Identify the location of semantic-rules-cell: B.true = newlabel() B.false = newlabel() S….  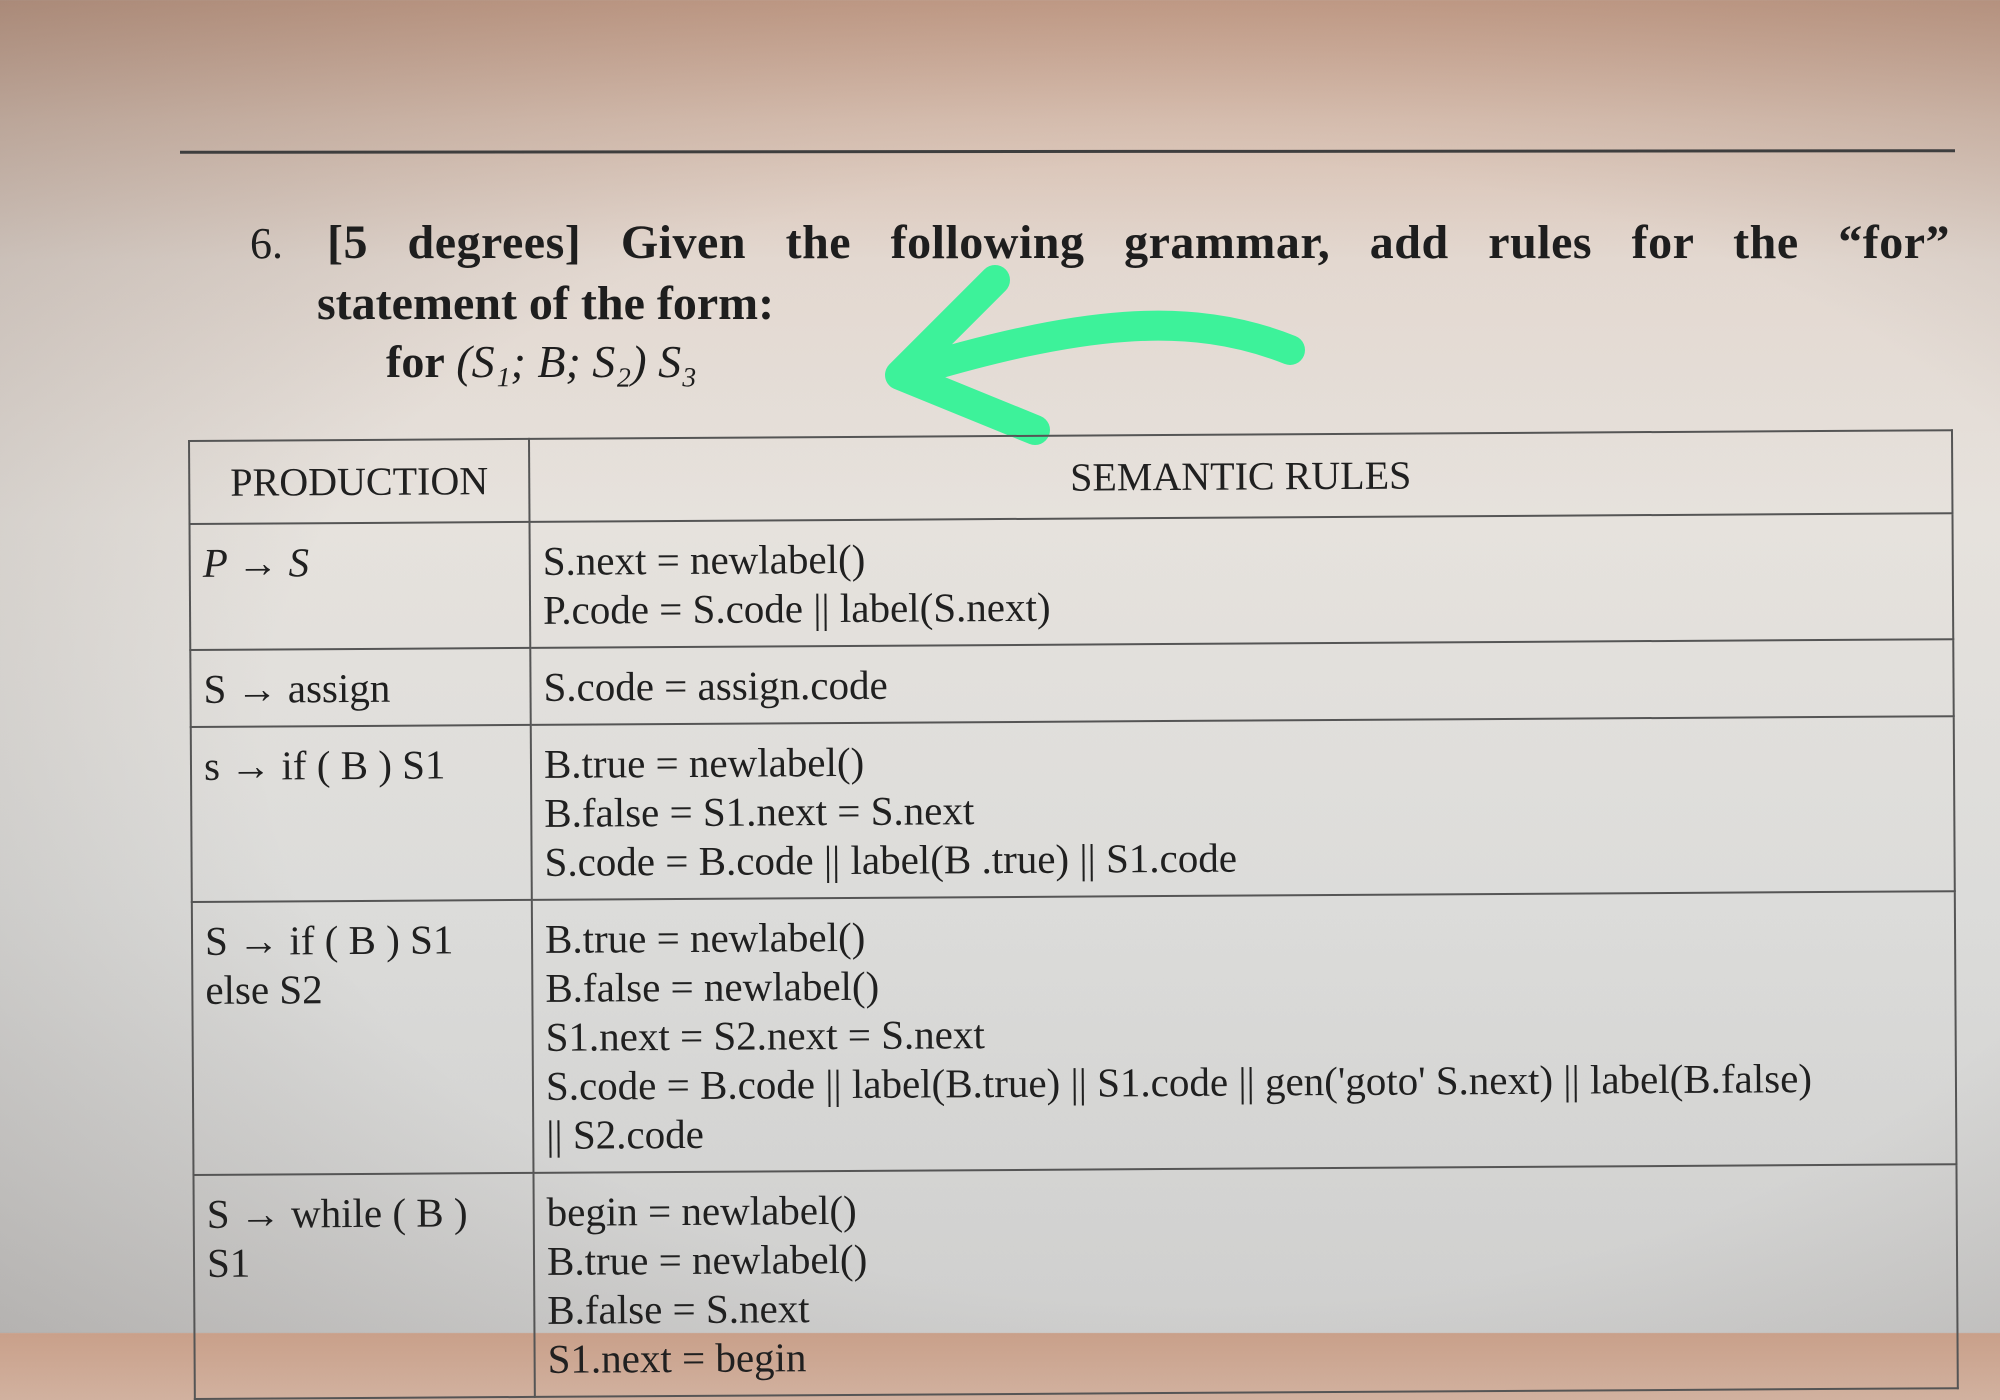
(1244, 1032).